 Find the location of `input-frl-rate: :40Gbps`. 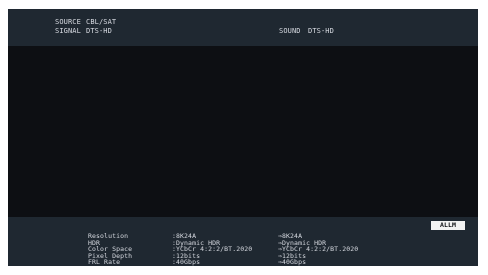

input-frl-rate: :40Gbps is located at coordinates (186, 262).